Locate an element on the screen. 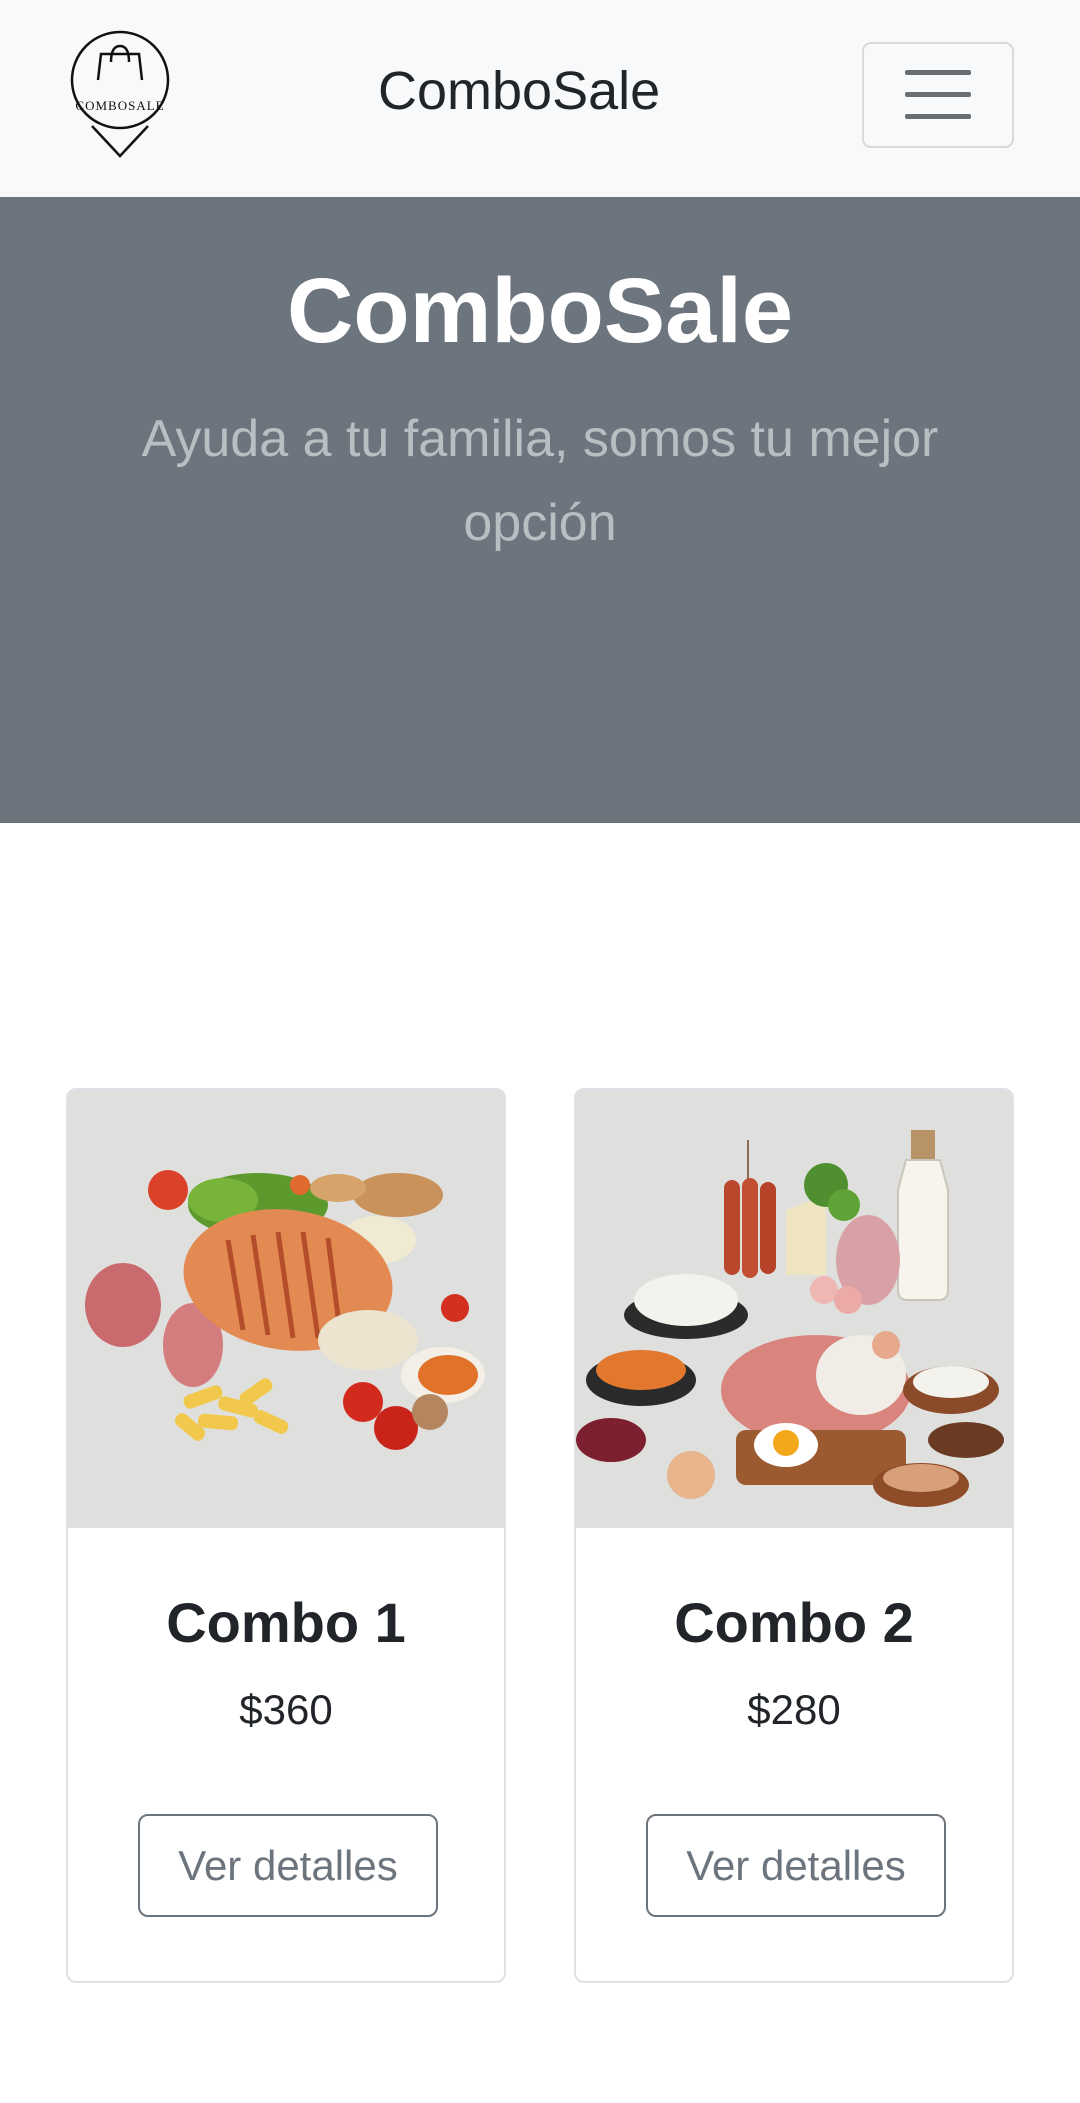 The width and height of the screenshot is (1080, 2103). top-navbar: COMBOSALE ComboSale is located at coordinates (540, 98).